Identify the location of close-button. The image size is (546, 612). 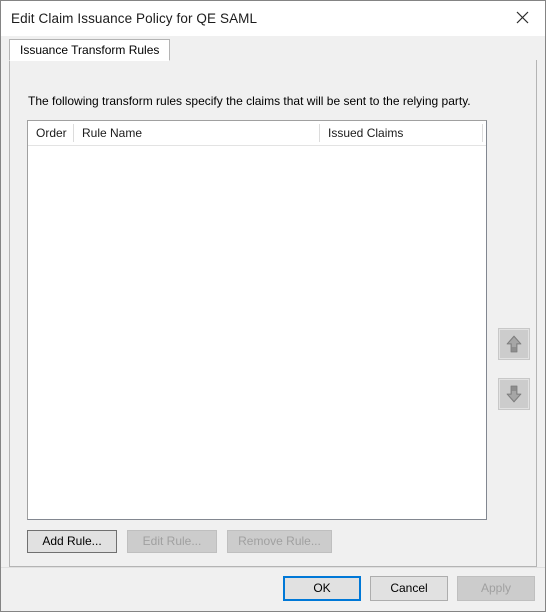
(522, 17).